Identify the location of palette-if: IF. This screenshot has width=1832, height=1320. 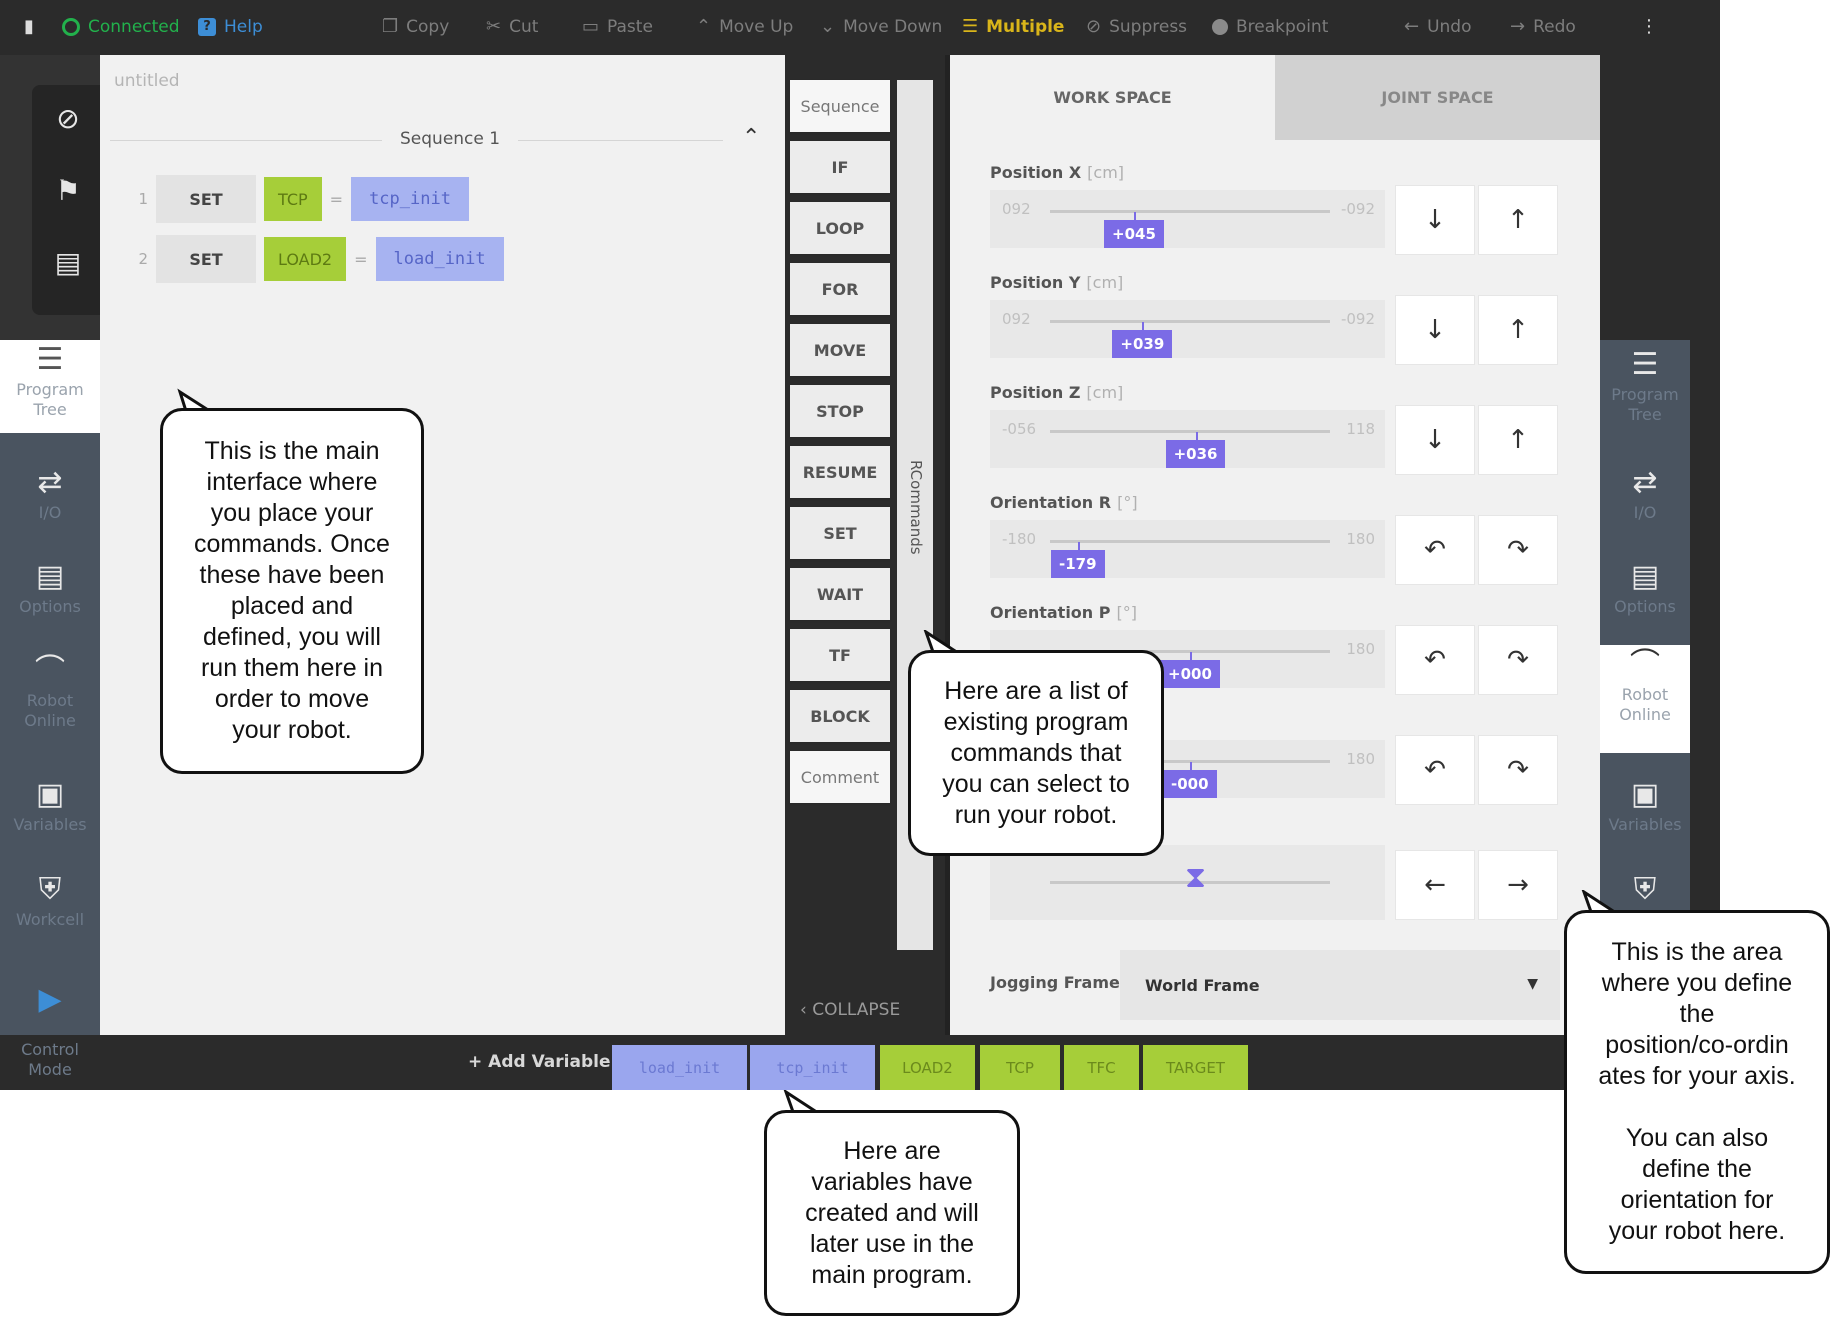
(840, 167).